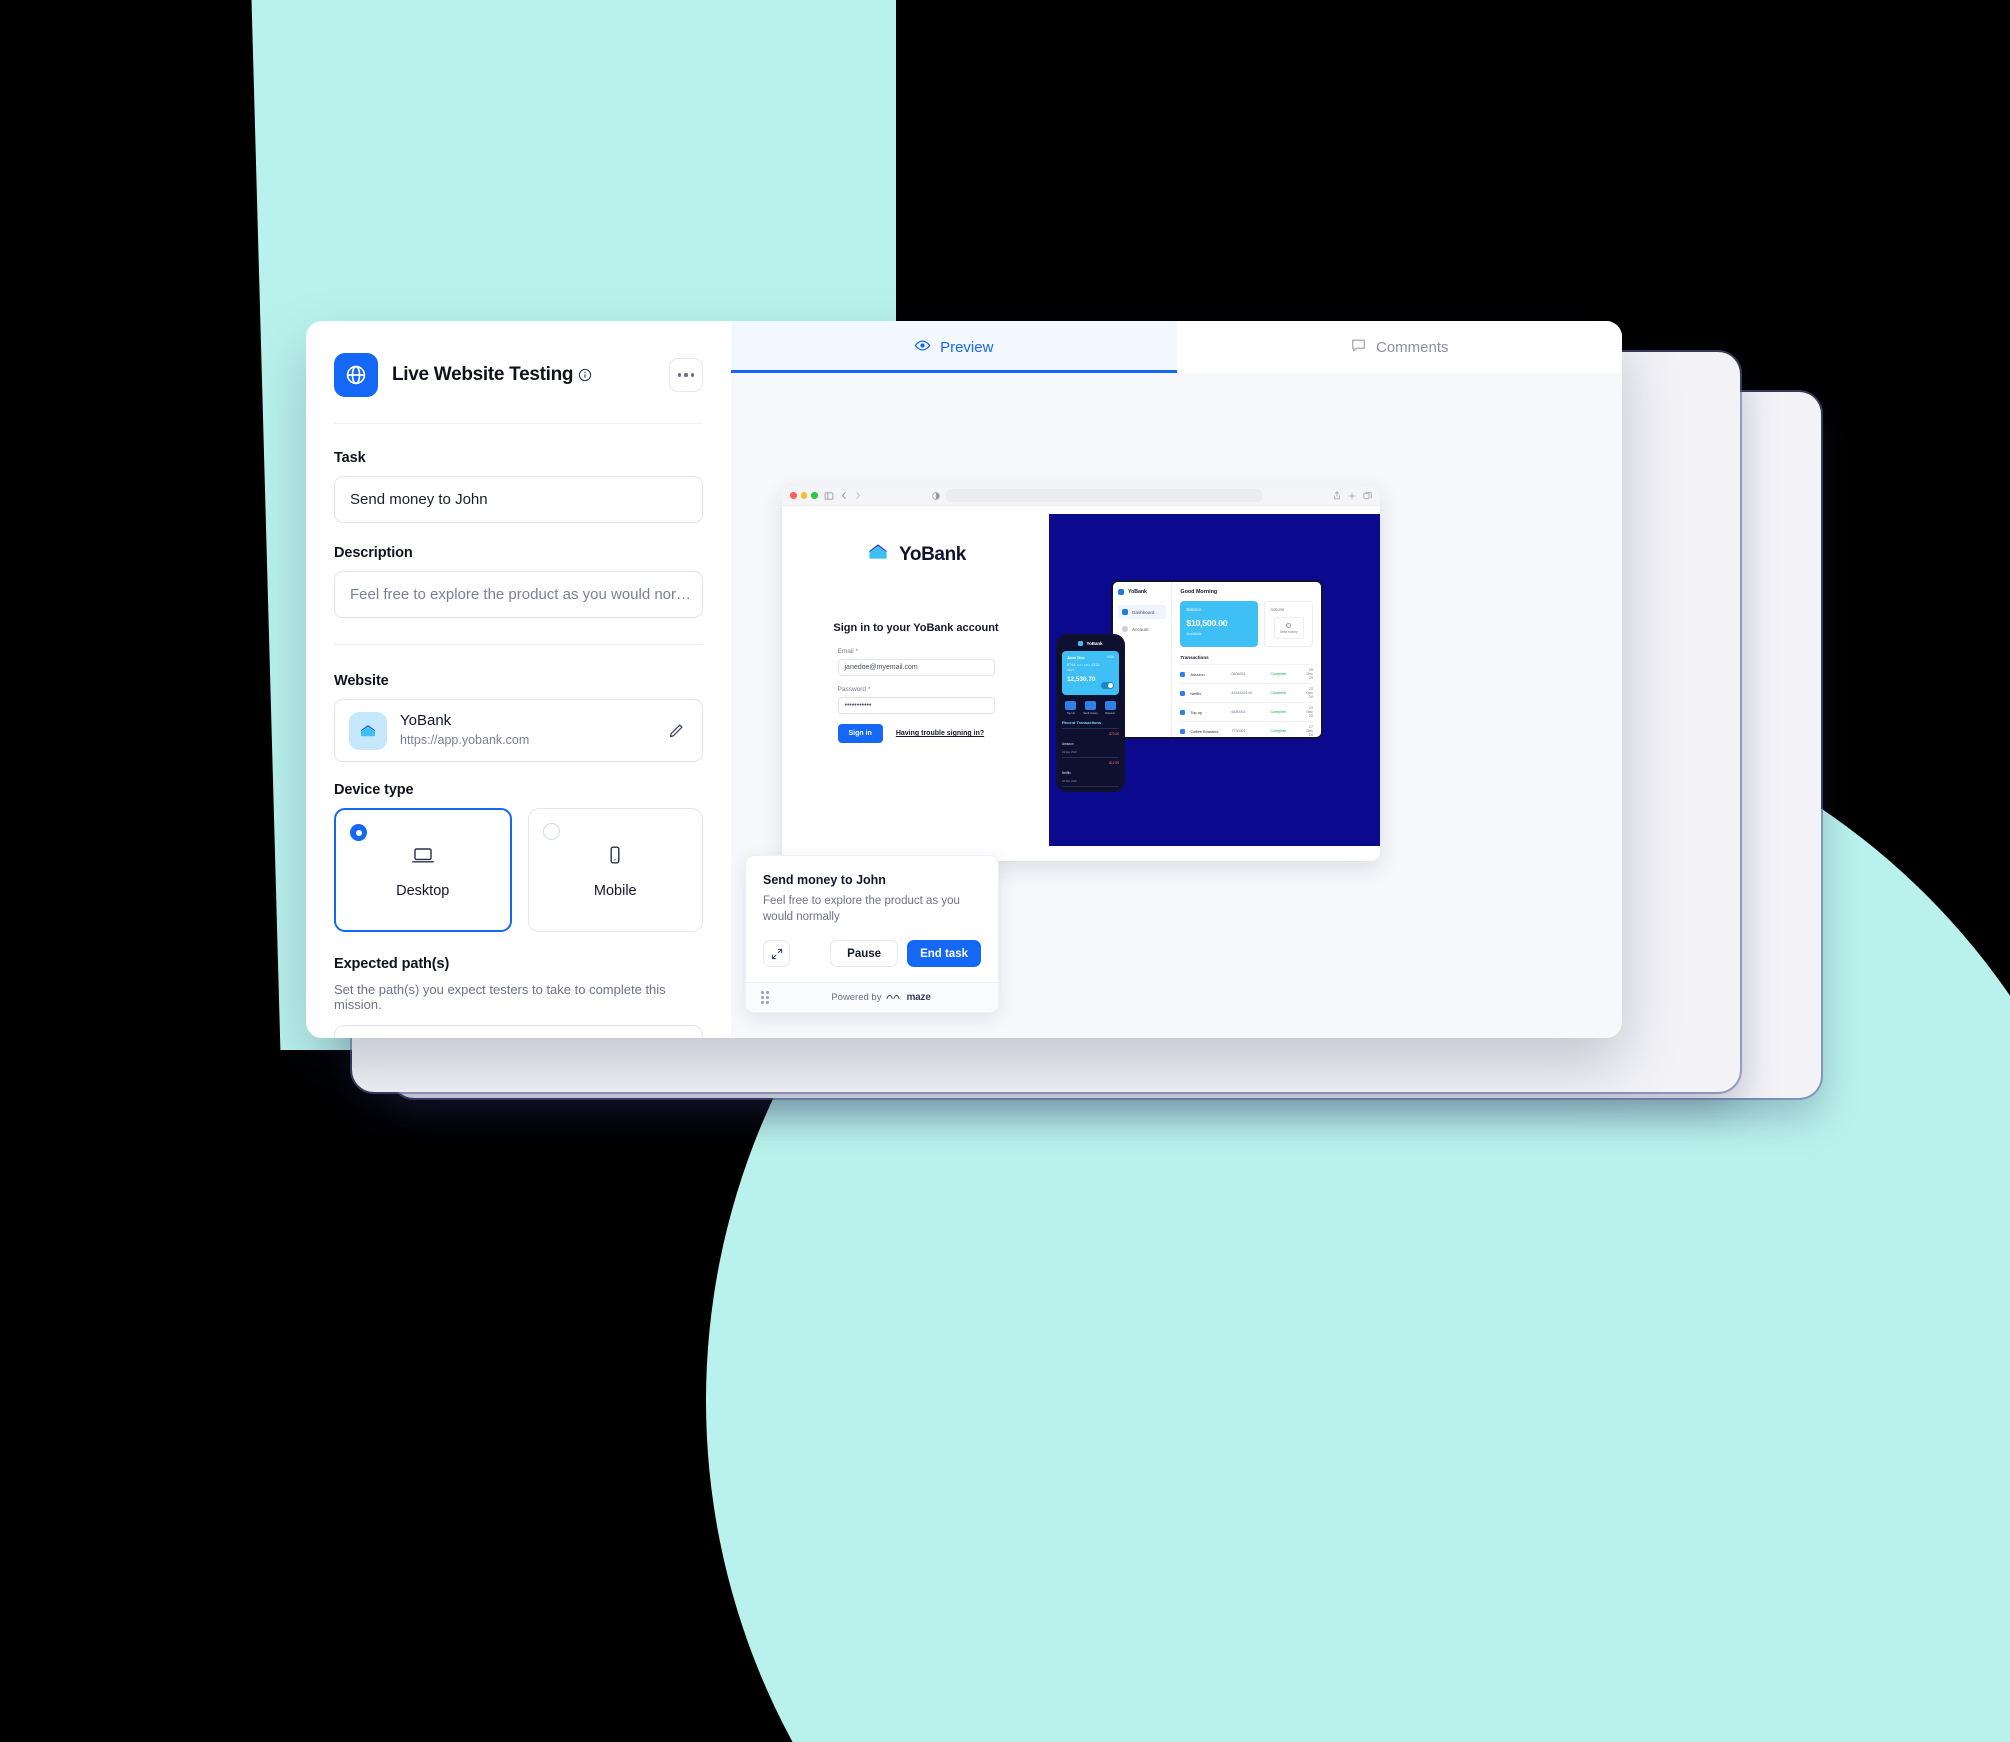 The image size is (2010, 1742). What do you see at coordinates (1367, 496) in the screenshot?
I see `tabs-icon` at bounding box center [1367, 496].